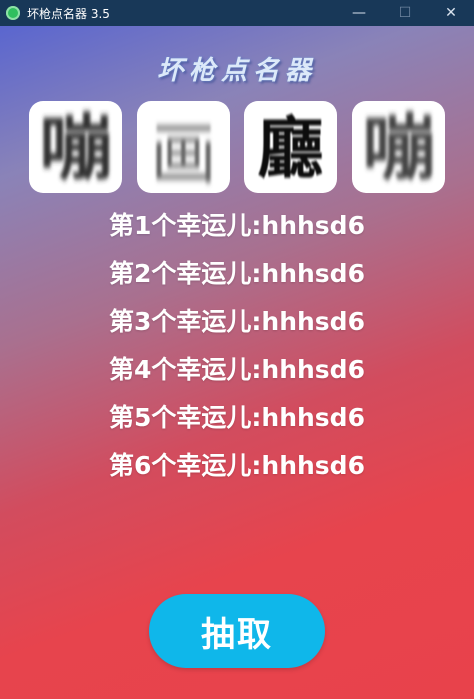 This screenshot has height=699, width=474. Describe the element at coordinates (237, 369) in the screenshot. I see `winner-line-4: 第4个幸运儿:hhhsd6` at that location.